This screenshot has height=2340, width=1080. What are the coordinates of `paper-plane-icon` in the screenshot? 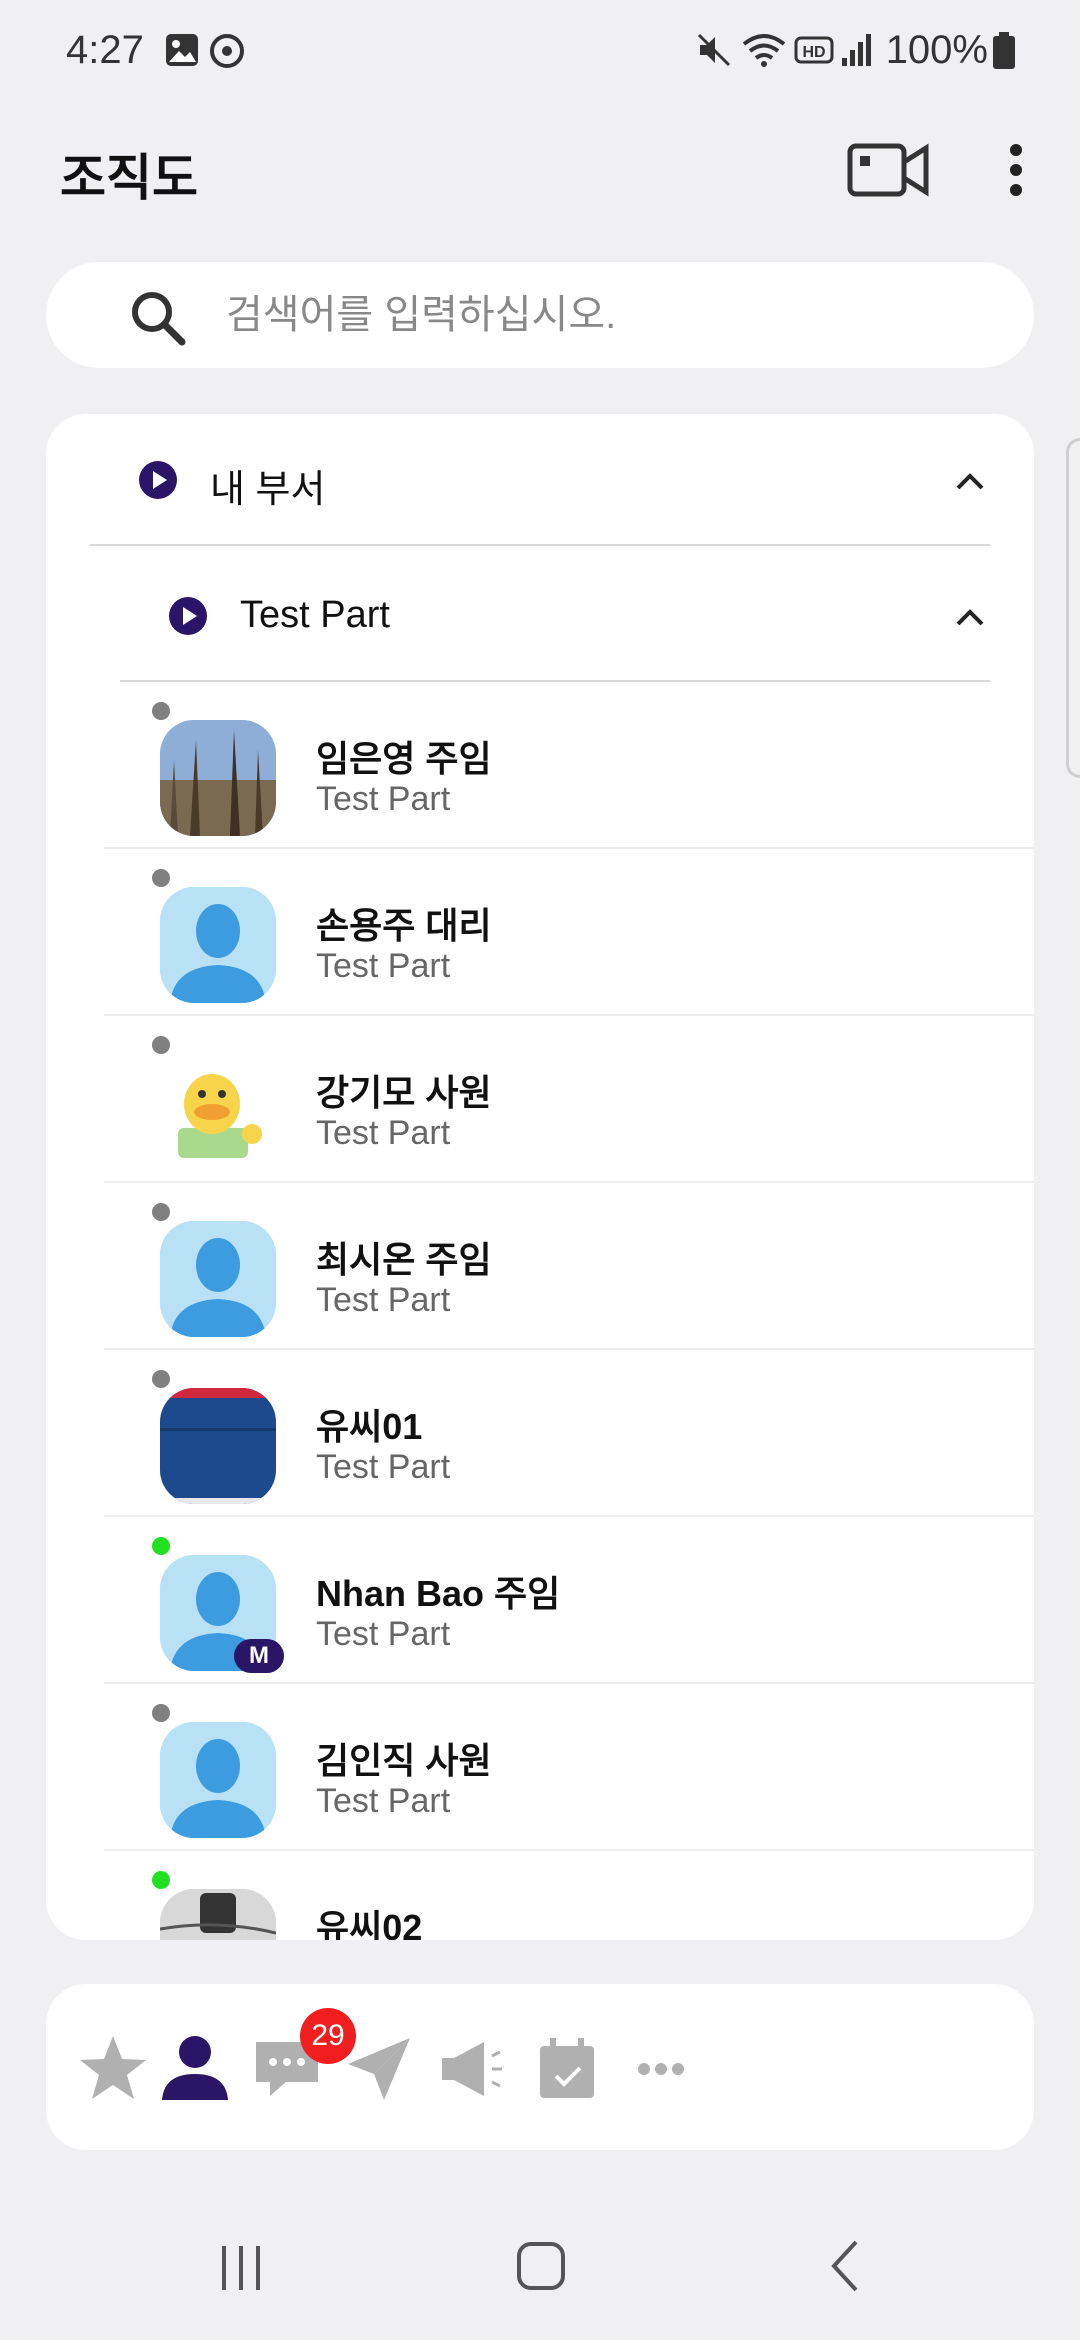 It's located at (379, 2069).